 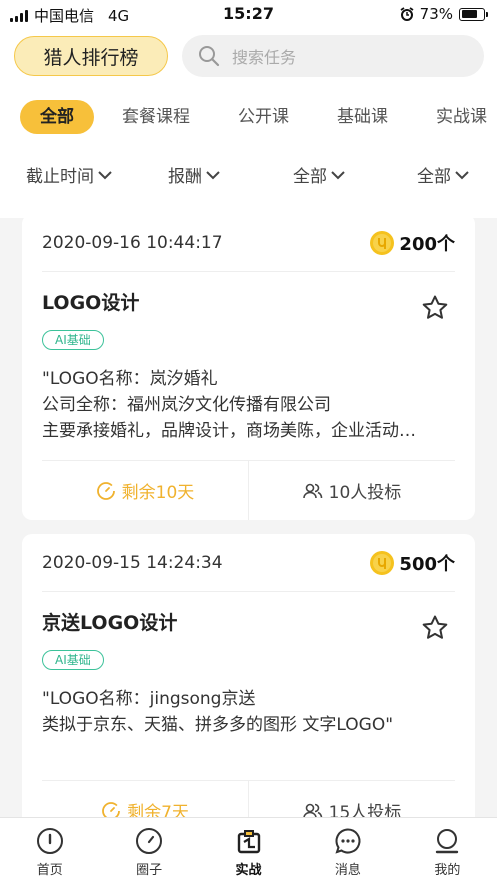 I want to click on battery-icon, so click(x=473, y=14).